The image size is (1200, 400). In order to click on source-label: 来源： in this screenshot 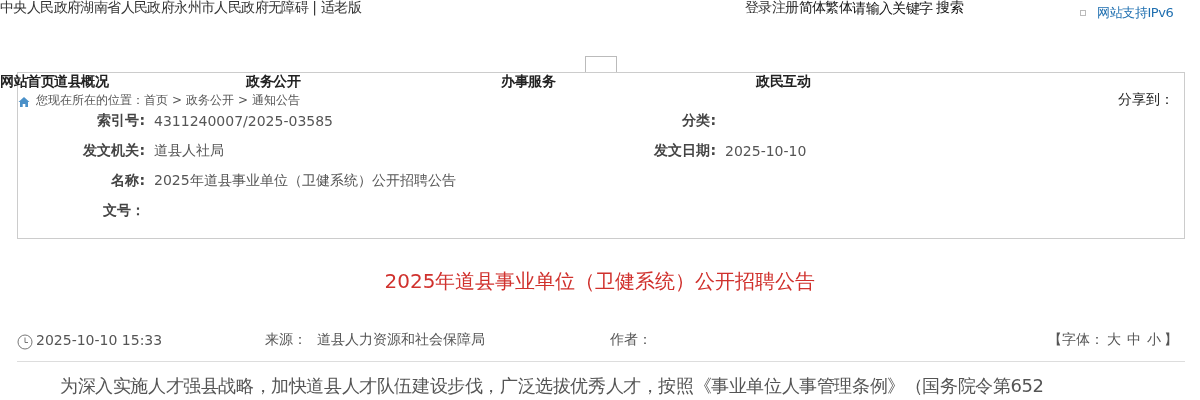, I will do `click(286, 340)`.